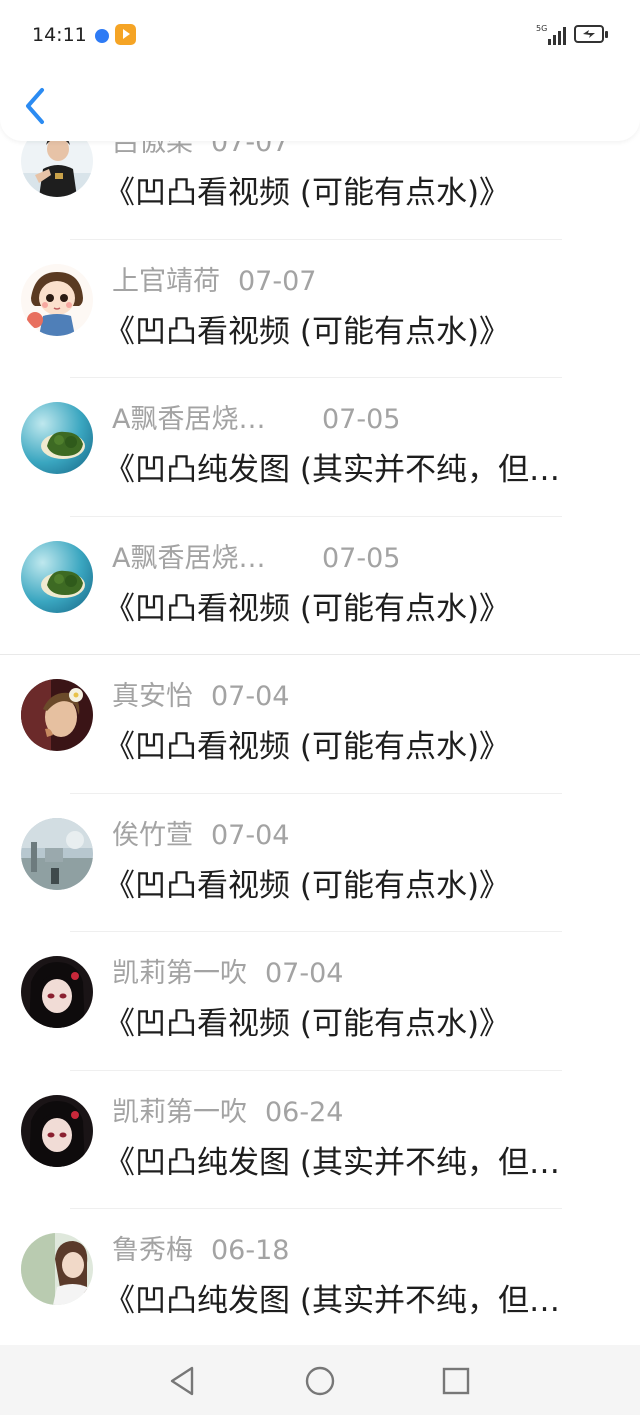 The height and width of the screenshot is (1415, 640). I want to click on comment-meta: 上官靖荷 07-07, so click(214, 282).